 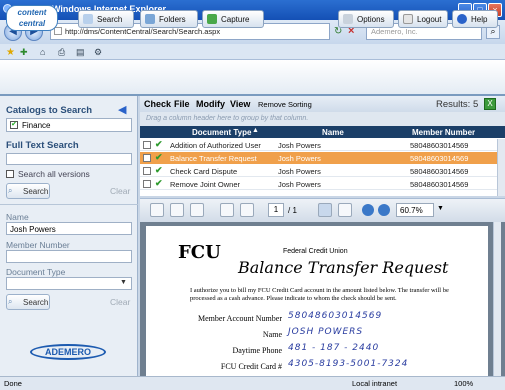 What do you see at coordinates (69, 283) in the screenshot?
I see `document-type-select` at bounding box center [69, 283].